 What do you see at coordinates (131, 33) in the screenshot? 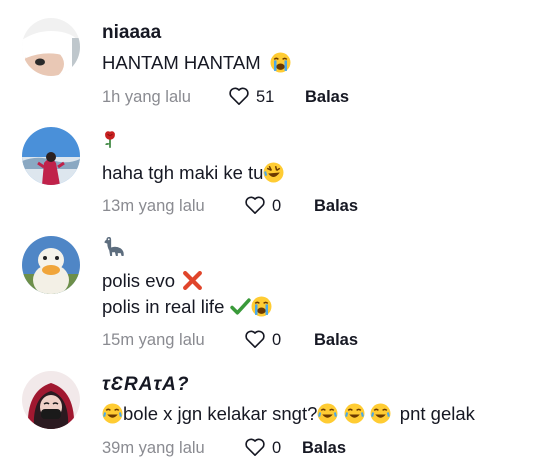
I see `username: niaaaa` at bounding box center [131, 33].